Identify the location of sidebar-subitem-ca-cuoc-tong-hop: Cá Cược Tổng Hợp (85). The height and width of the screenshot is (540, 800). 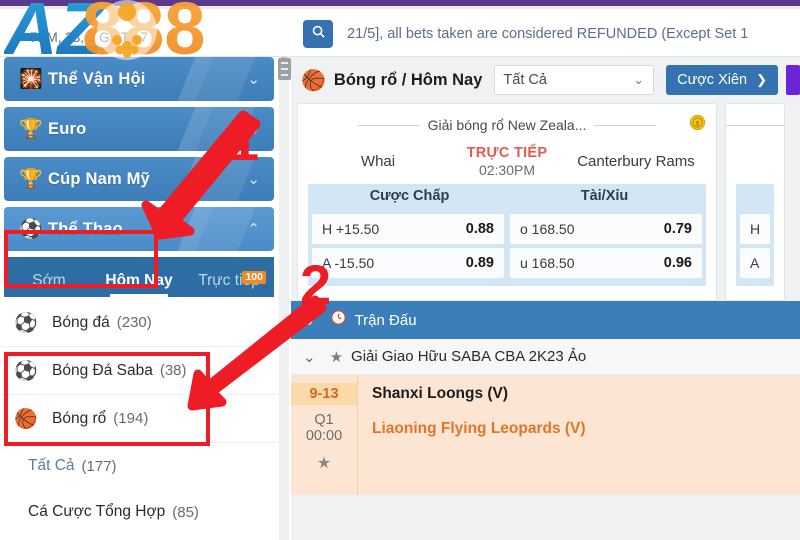
(139, 512).